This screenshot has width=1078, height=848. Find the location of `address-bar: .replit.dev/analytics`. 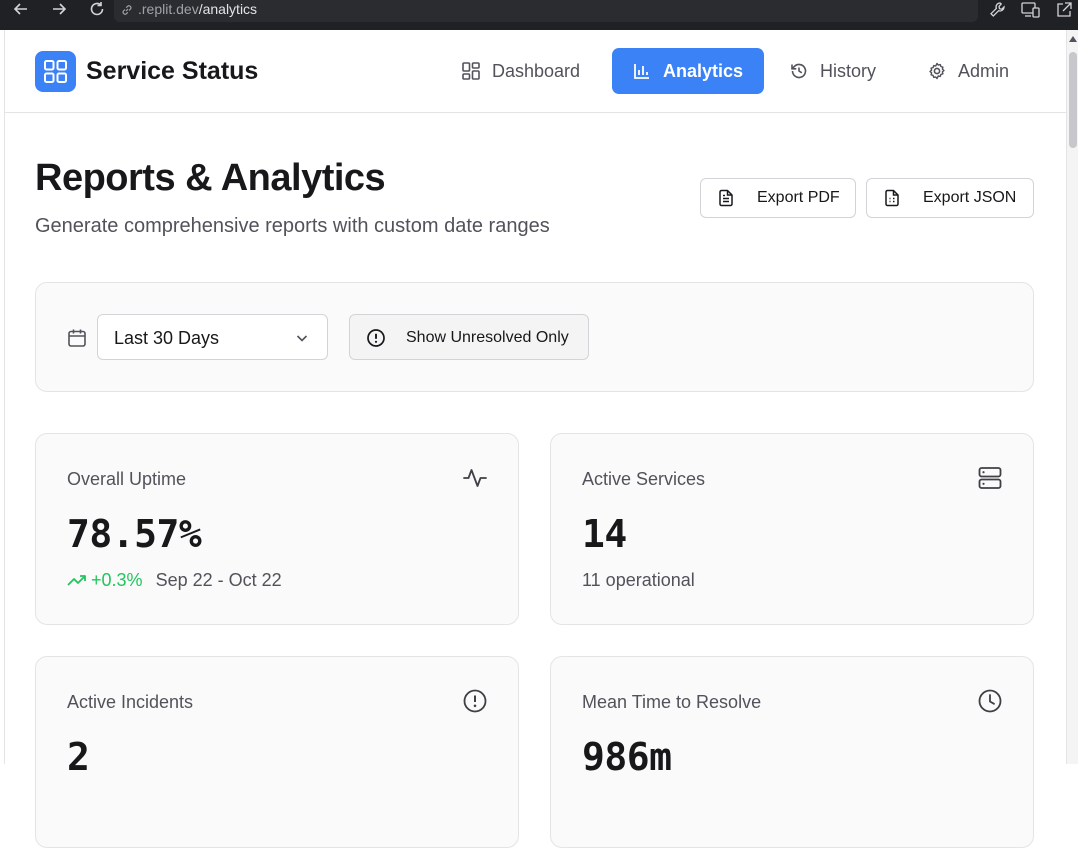

address-bar: .replit.dev/analytics is located at coordinates (546, 11).